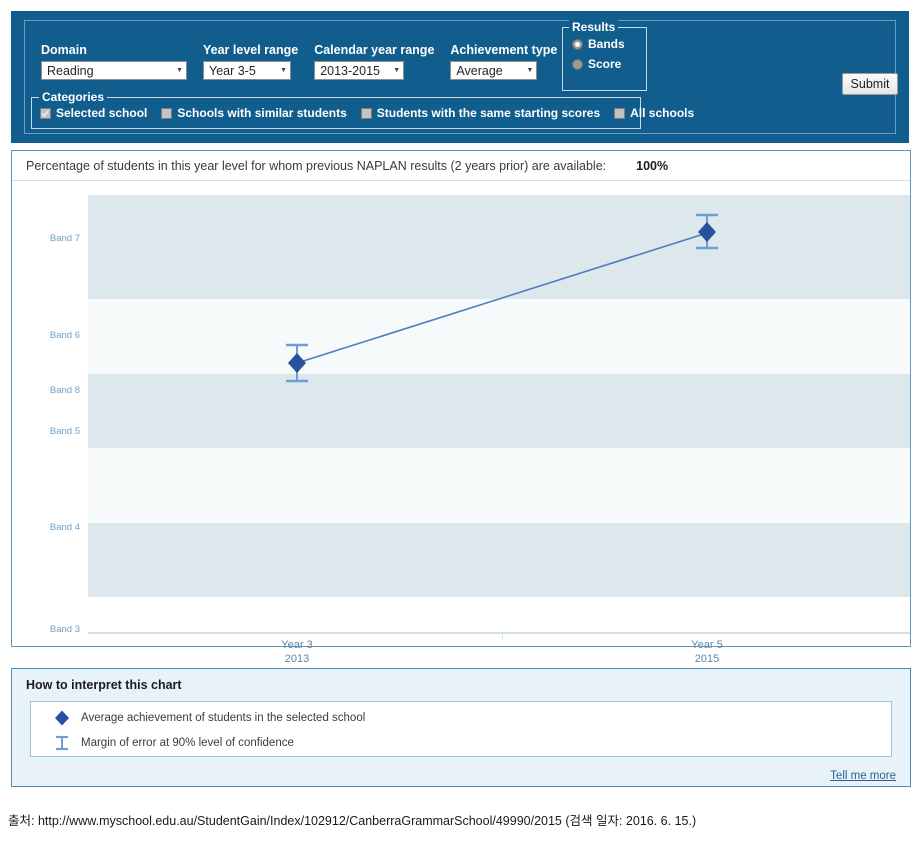 Image resolution: width=924 pixels, height=842 pixels. Describe the element at coordinates (479, 70) in the screenshot. I see `achievement-type-value: Average` at that location.